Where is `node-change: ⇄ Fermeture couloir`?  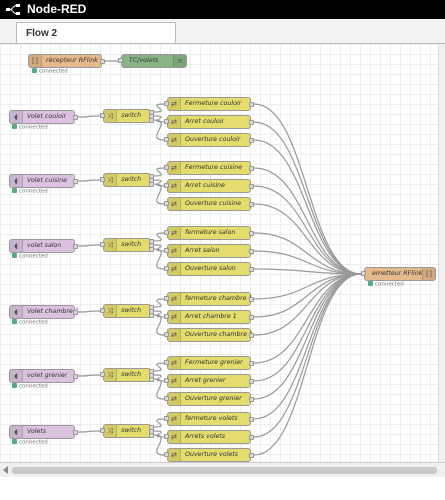
node-change: ⇄ Fermeture couloir is located at coordinates (209, 104).